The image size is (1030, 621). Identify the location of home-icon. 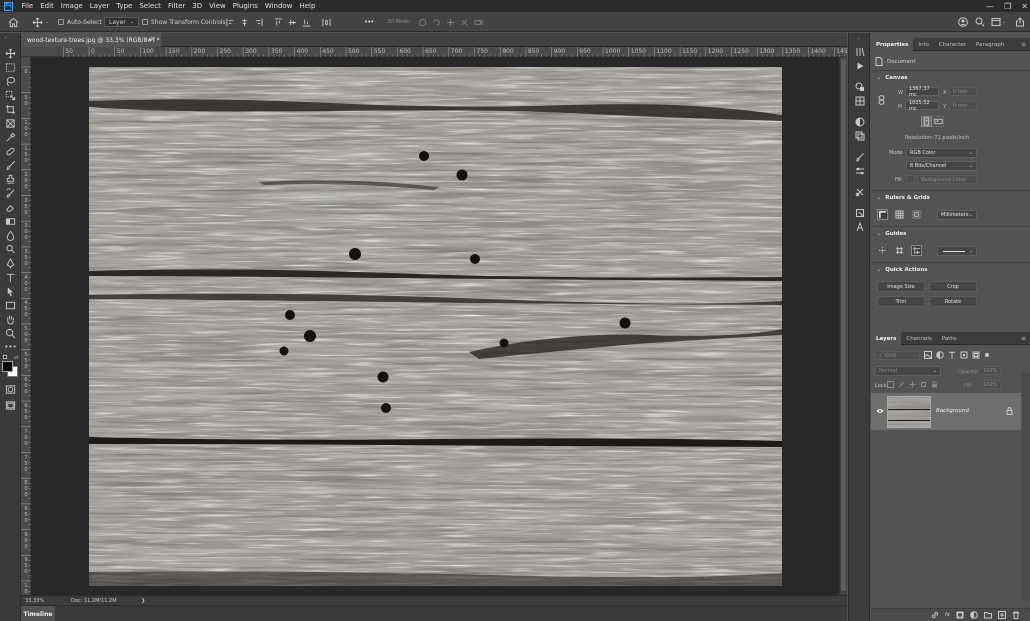
(13, 22).